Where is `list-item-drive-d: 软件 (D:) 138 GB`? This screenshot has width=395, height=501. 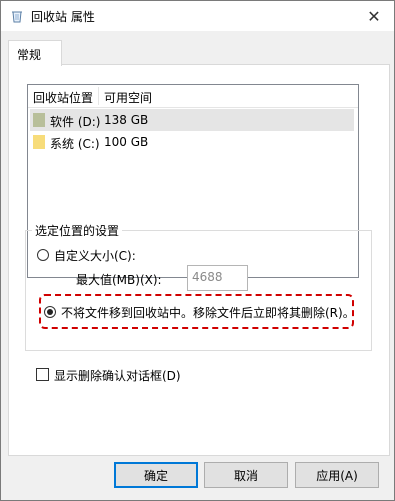 list-item-drive-d: 软件 (D:) 138 GB is located at coordinates (192, 120).